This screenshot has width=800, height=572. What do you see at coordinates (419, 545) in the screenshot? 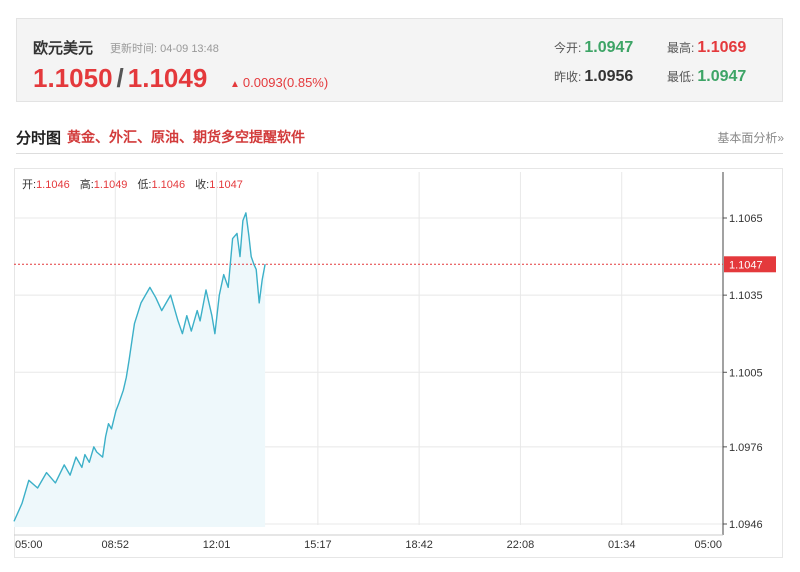
I see `x-tick-label: 18:42` at bounding box center [419, 545].